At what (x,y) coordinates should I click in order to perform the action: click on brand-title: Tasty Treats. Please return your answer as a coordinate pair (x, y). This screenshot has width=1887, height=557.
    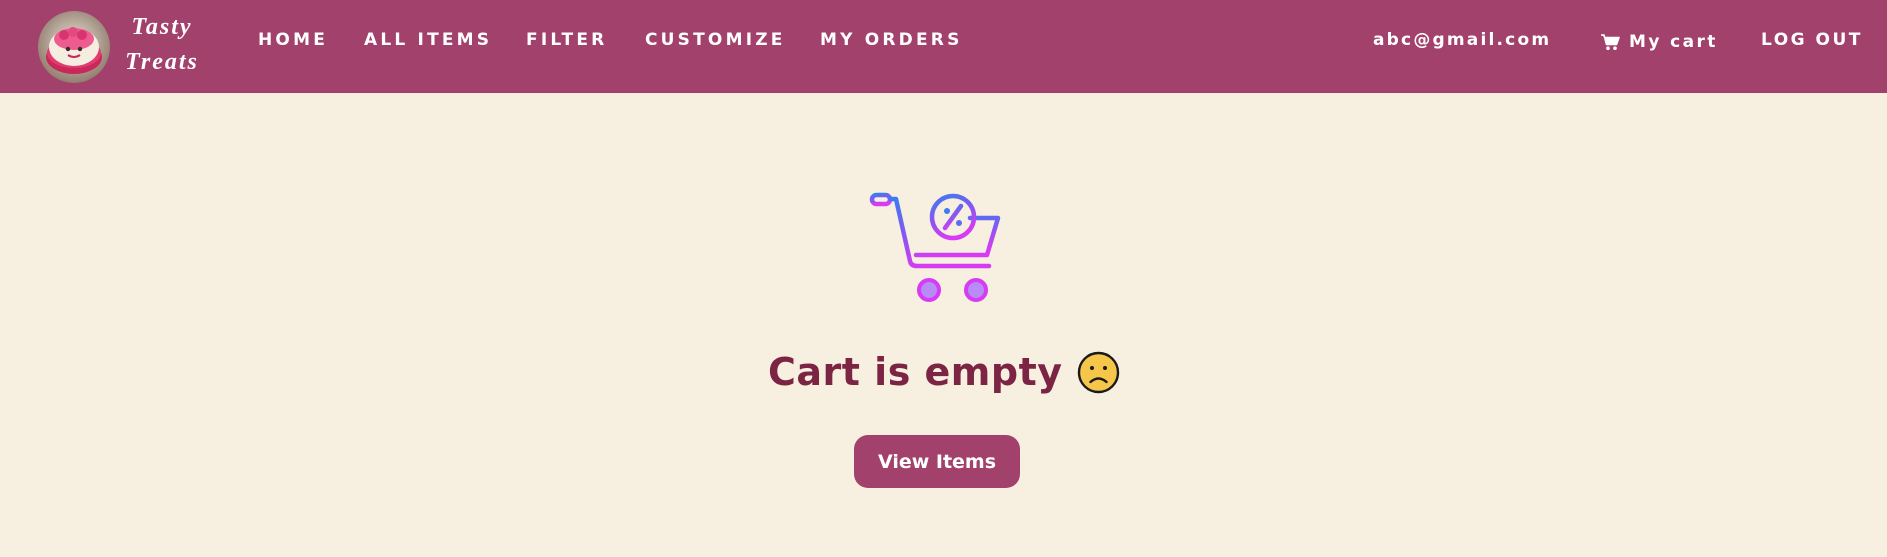
    Looking at the image, I should click on (162, 45).